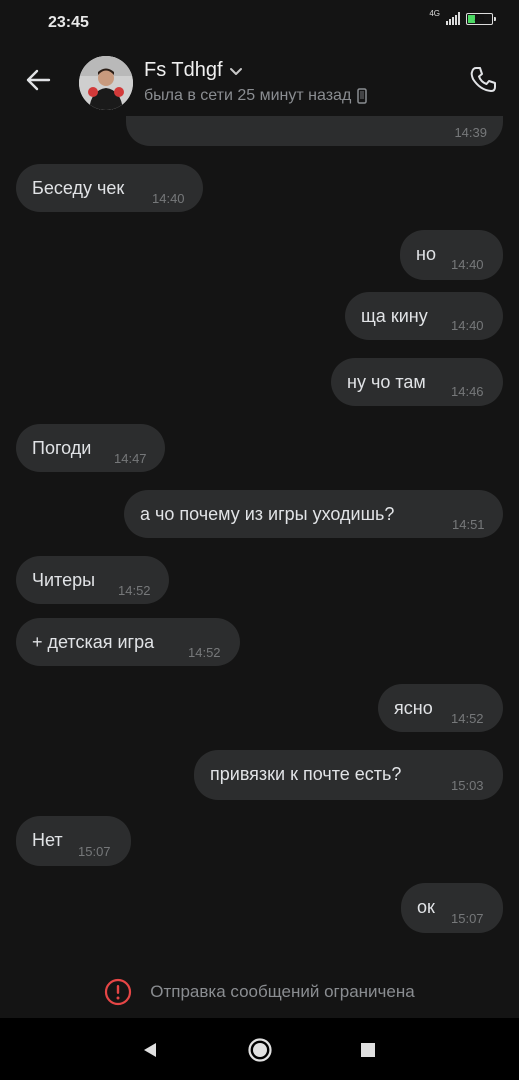  What do you see at coordinates (118, 992) in the screenshot?
I see `alert-circle-icon` at bounding box center [118, 992].